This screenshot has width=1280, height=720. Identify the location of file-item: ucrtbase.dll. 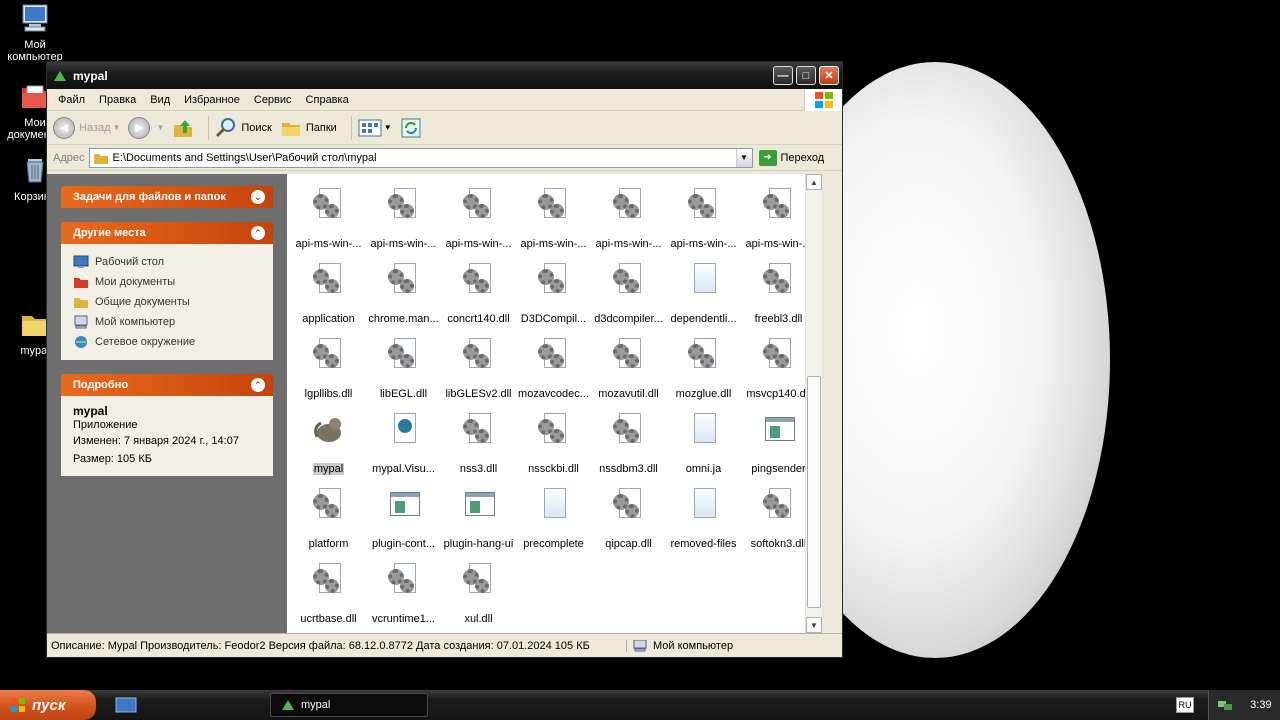
(328, 598).